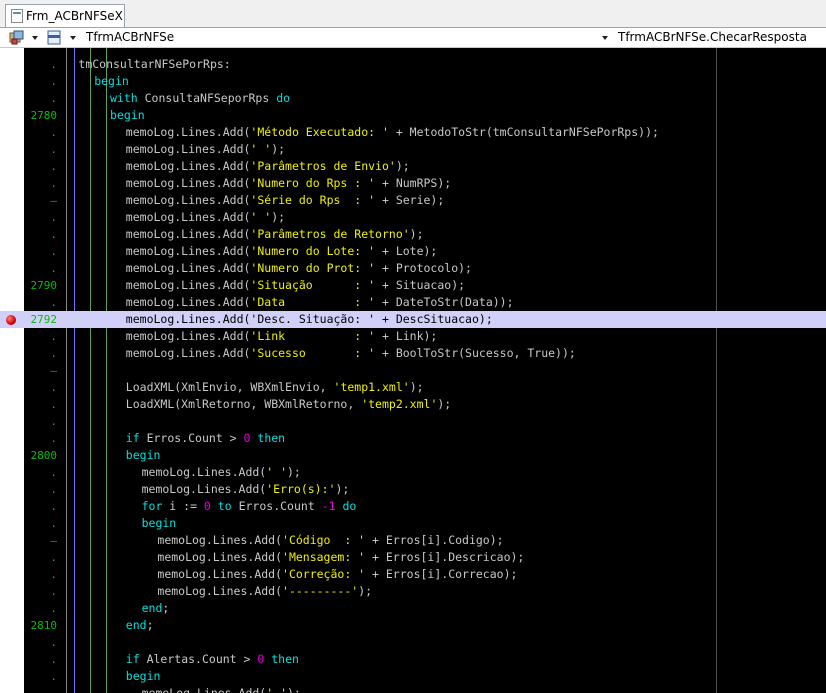 The height and width of the screenshot is (693, 826). I want to click on code-line: . memoLog.Lines.Add('---------');, so click(413, 591).